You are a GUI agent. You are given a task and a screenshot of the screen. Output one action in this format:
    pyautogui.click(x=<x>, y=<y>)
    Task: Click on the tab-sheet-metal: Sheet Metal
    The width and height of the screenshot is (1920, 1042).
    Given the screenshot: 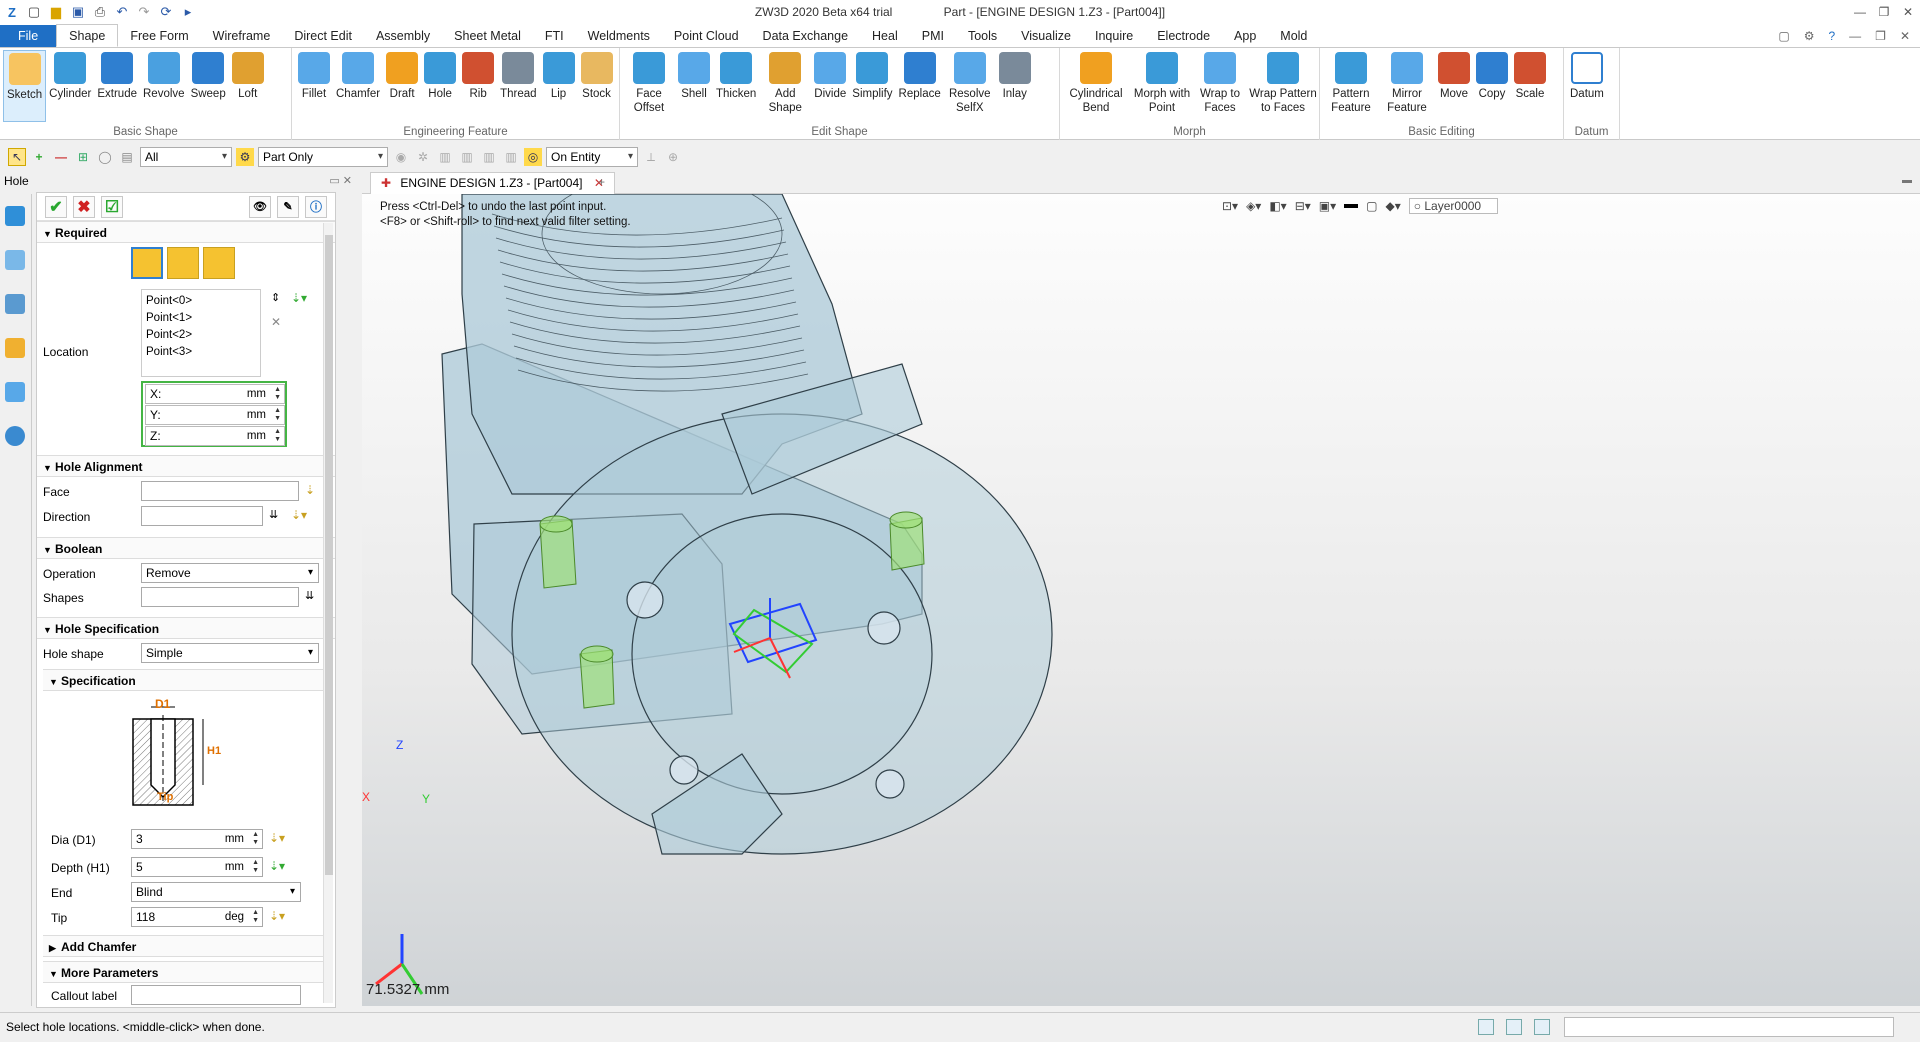 What is the action you would take?
    pyautogui.click(x=487, y=36)
    